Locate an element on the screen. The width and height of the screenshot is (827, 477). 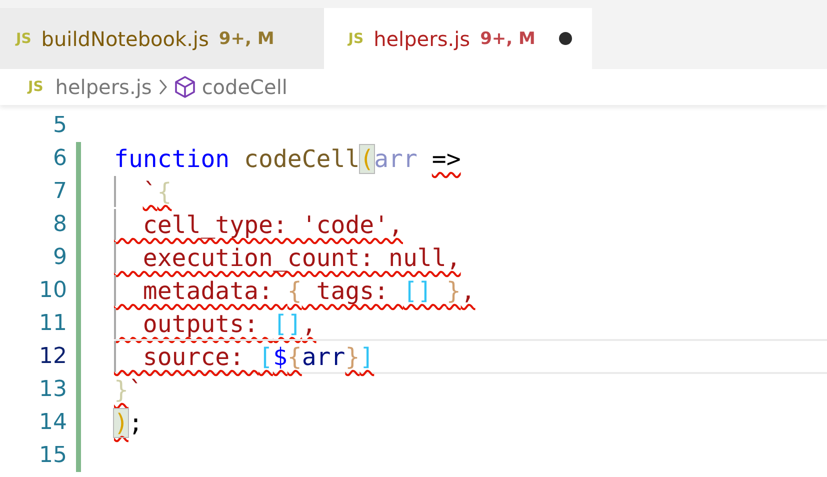
tab-label: buildNotebook.js is located at coordinates (125, 38).